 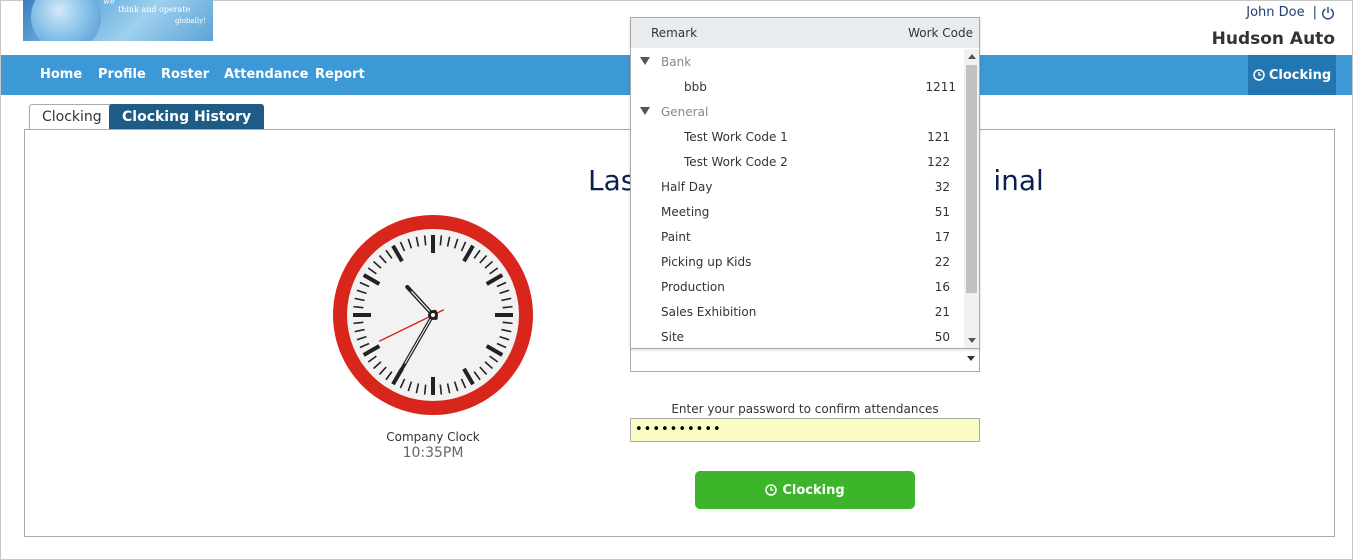 I want to click on scroll-up-icon, so click(x=972, y=56).